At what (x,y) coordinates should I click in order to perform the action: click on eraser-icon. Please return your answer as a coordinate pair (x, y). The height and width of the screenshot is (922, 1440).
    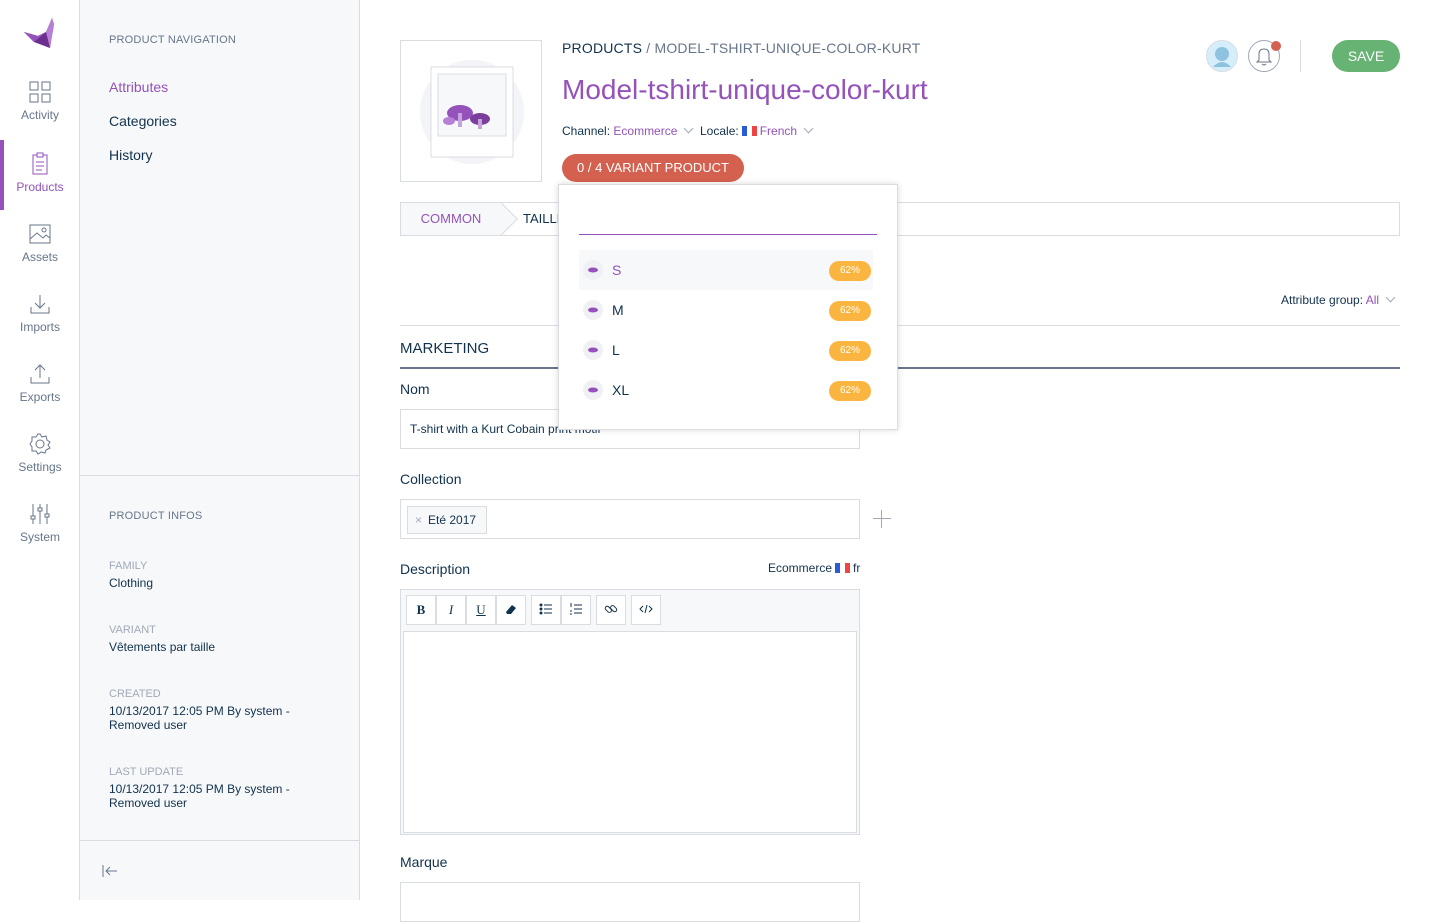
    Looking at the image, I should click on (511, 609).